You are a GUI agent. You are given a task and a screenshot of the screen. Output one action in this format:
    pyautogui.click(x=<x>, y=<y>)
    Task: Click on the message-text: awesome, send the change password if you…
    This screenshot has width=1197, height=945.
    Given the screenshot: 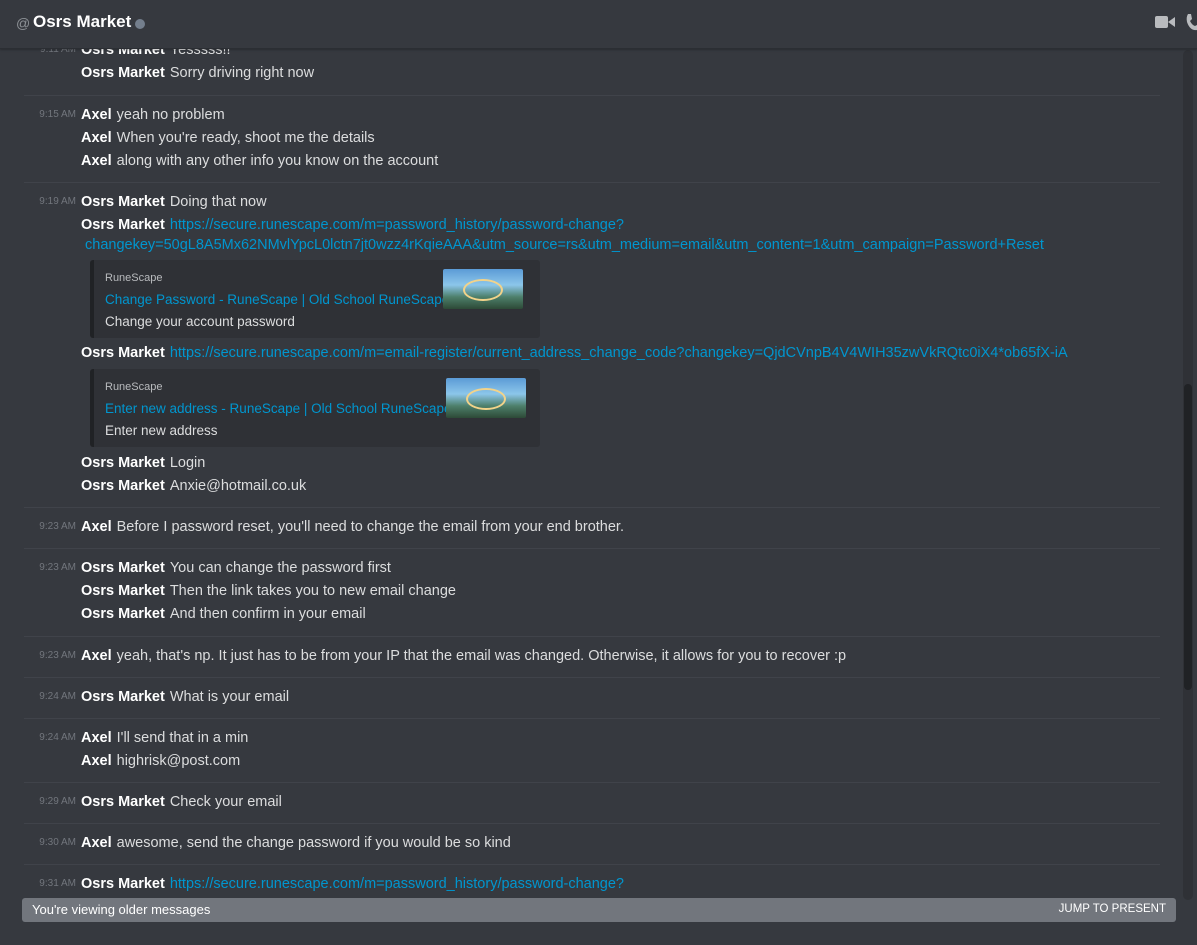 What is the action you would take?
    pyautogui.click(x=313, y=843)
    